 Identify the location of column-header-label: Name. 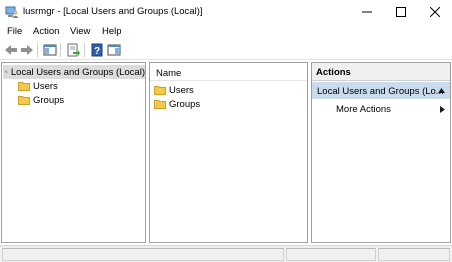
(169, 73).